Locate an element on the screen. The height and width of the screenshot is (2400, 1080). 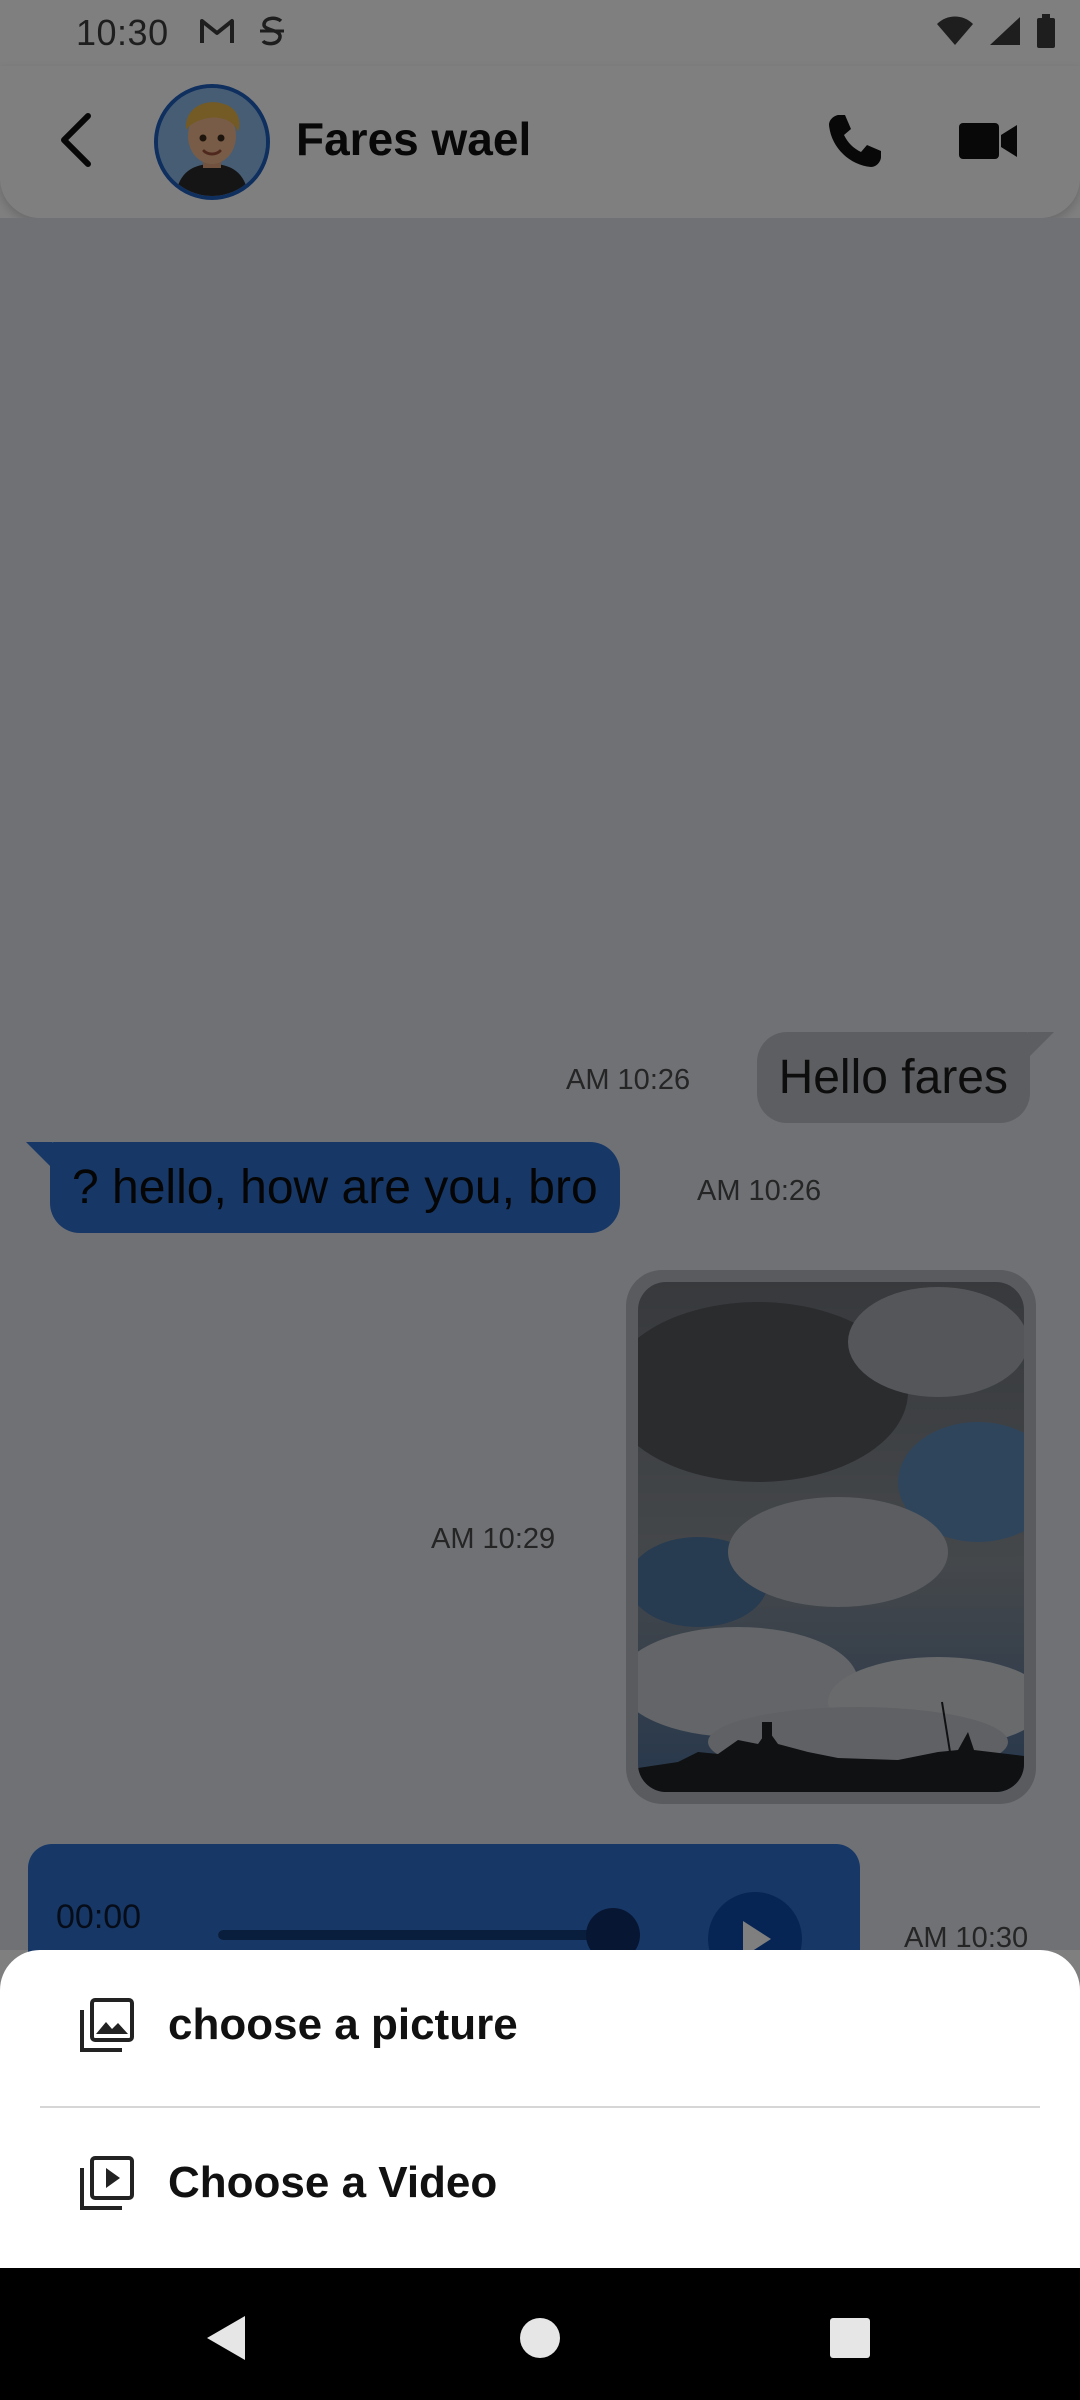
battery-icon is located at coordinates (1046, 33).